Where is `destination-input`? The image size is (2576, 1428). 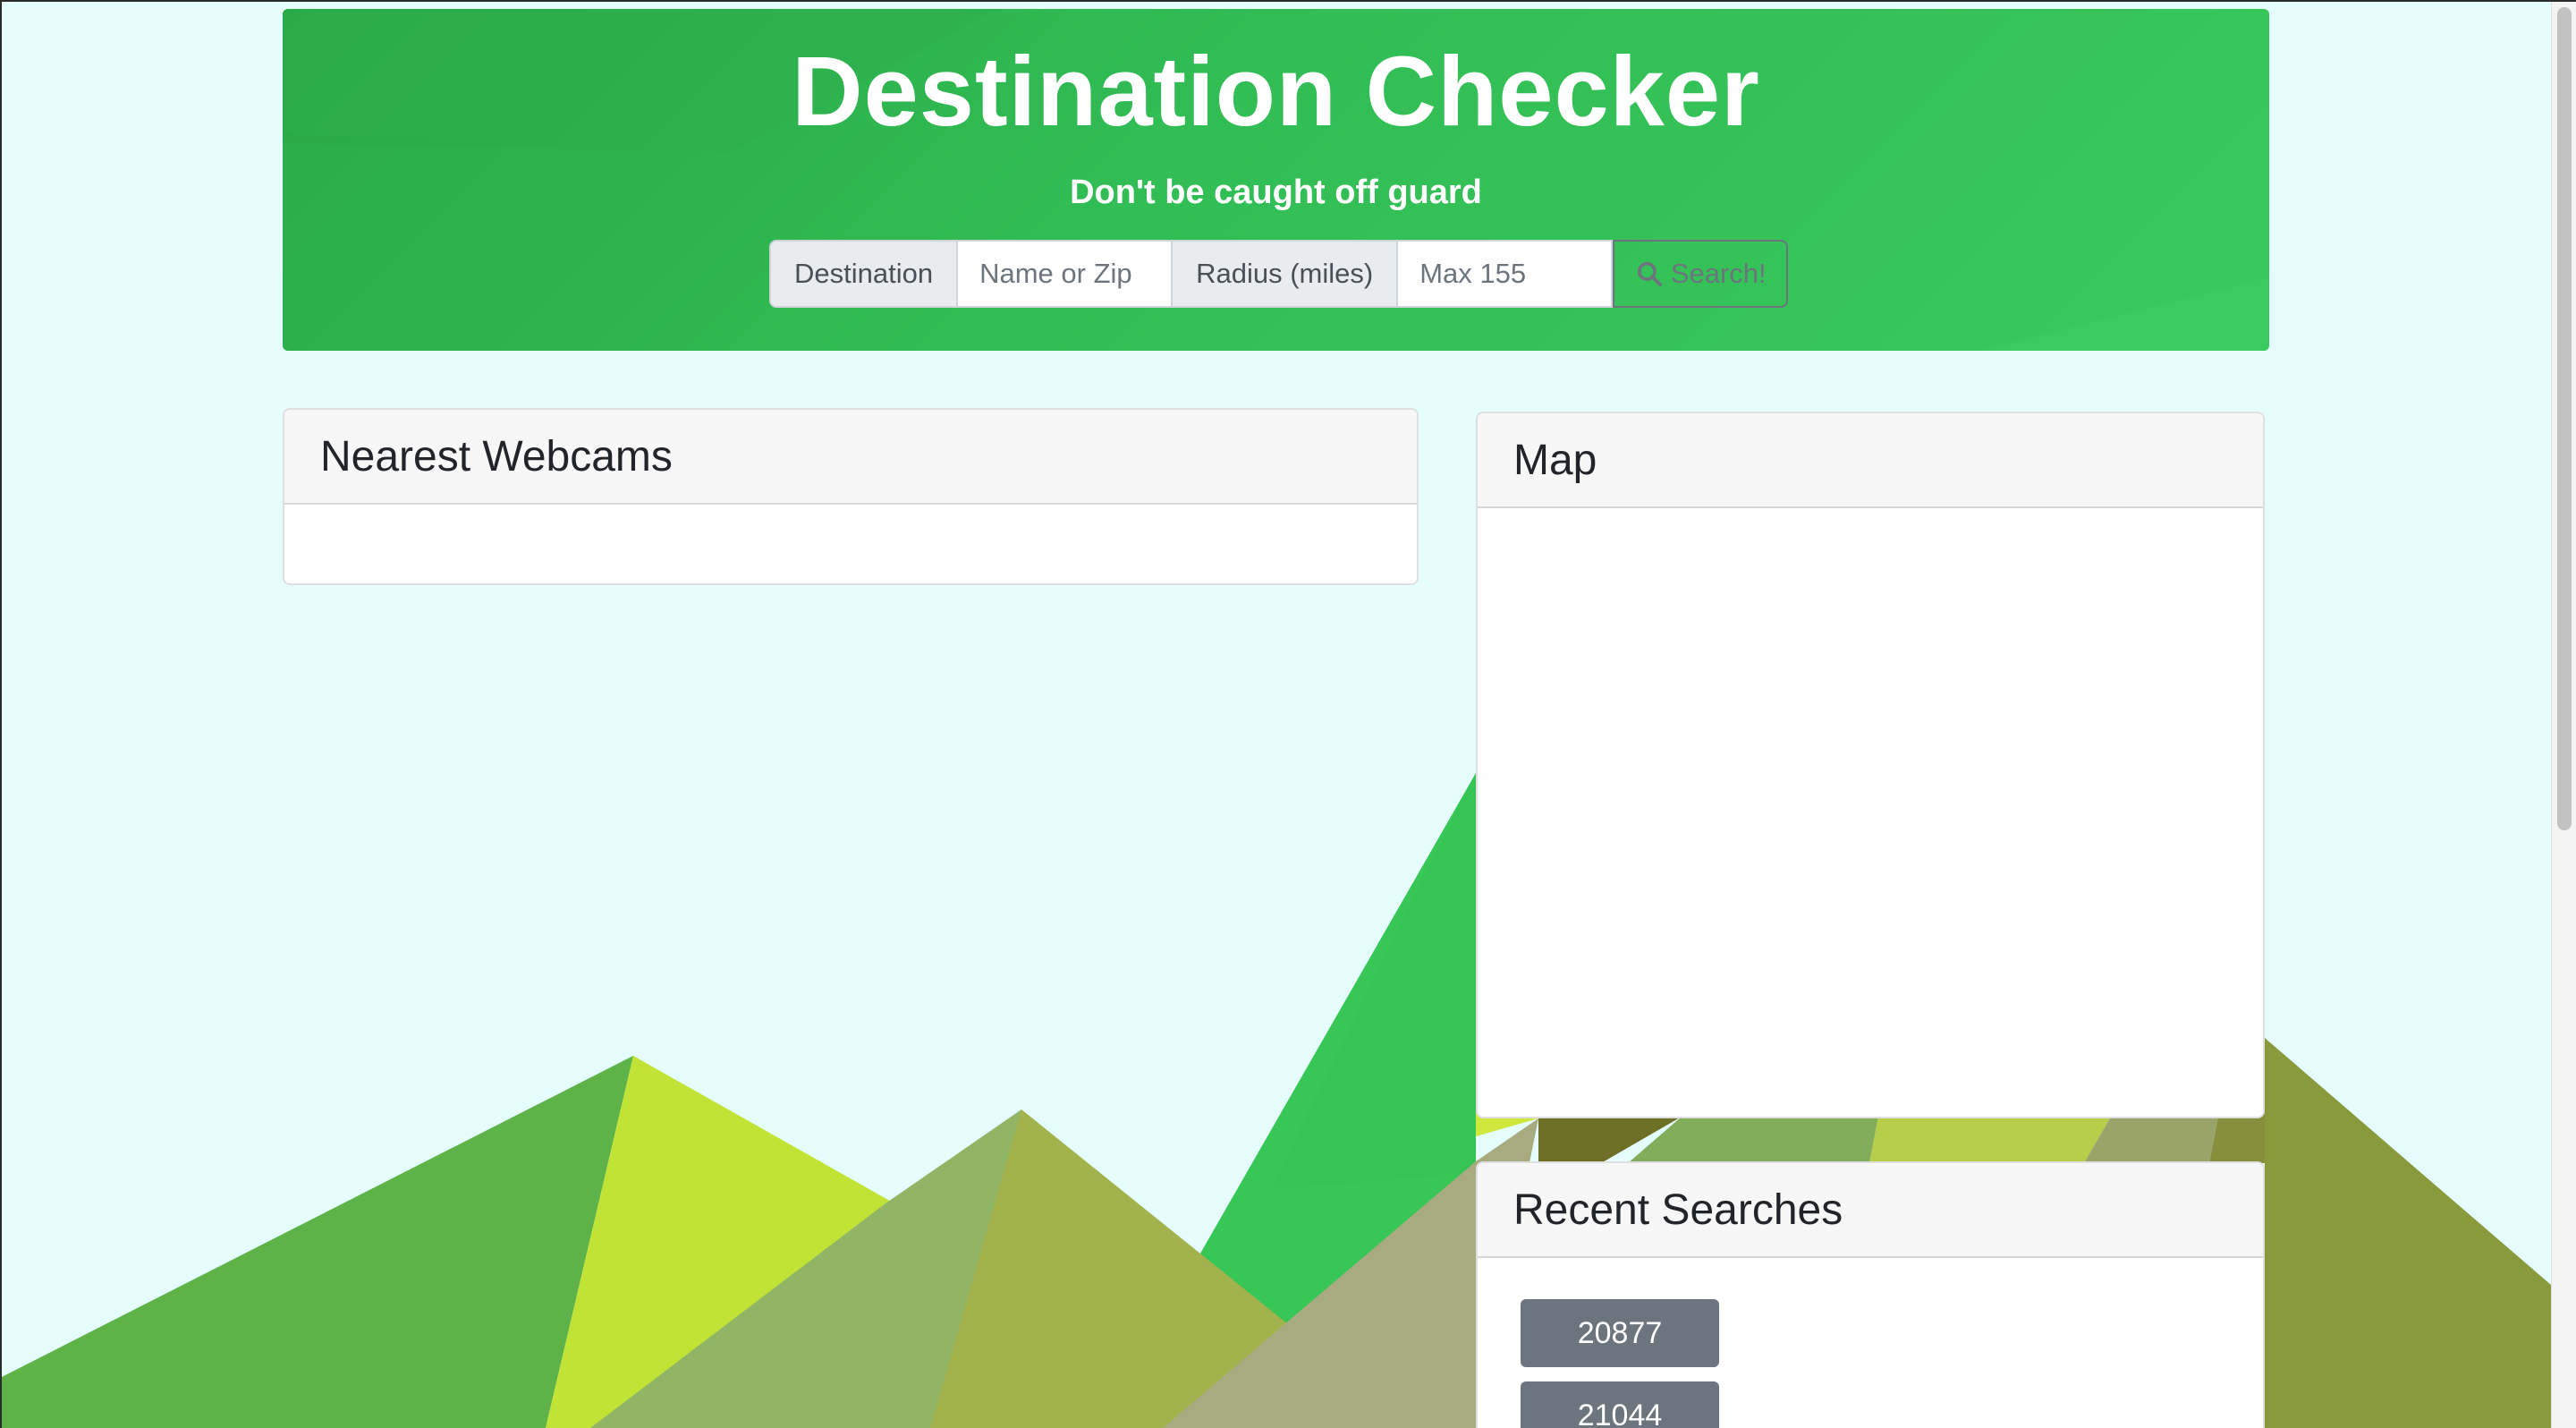
destination-input is located at coordinates (1066, 274).